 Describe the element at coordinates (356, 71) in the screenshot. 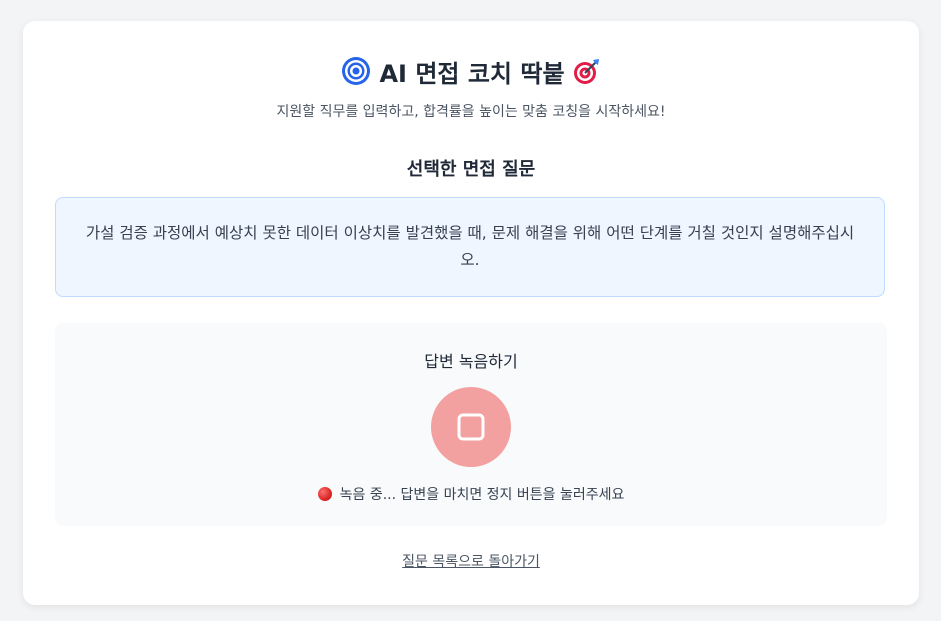

I see `target-icon` at that location.